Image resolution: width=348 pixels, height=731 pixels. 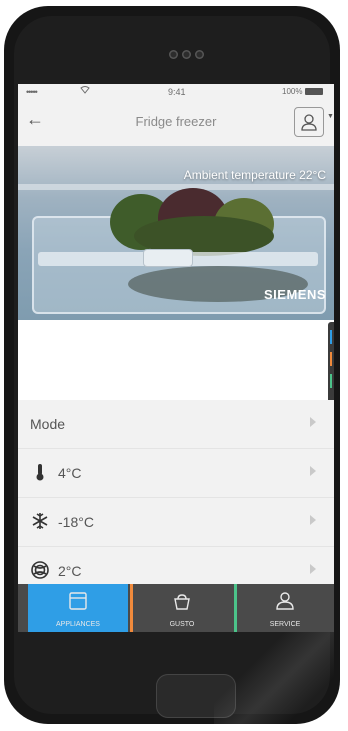 What do you see at coordinates (182, 624) in the screenshot?
I see `tab-gusto-label: GUSTO` at bounding box center [182, 624].